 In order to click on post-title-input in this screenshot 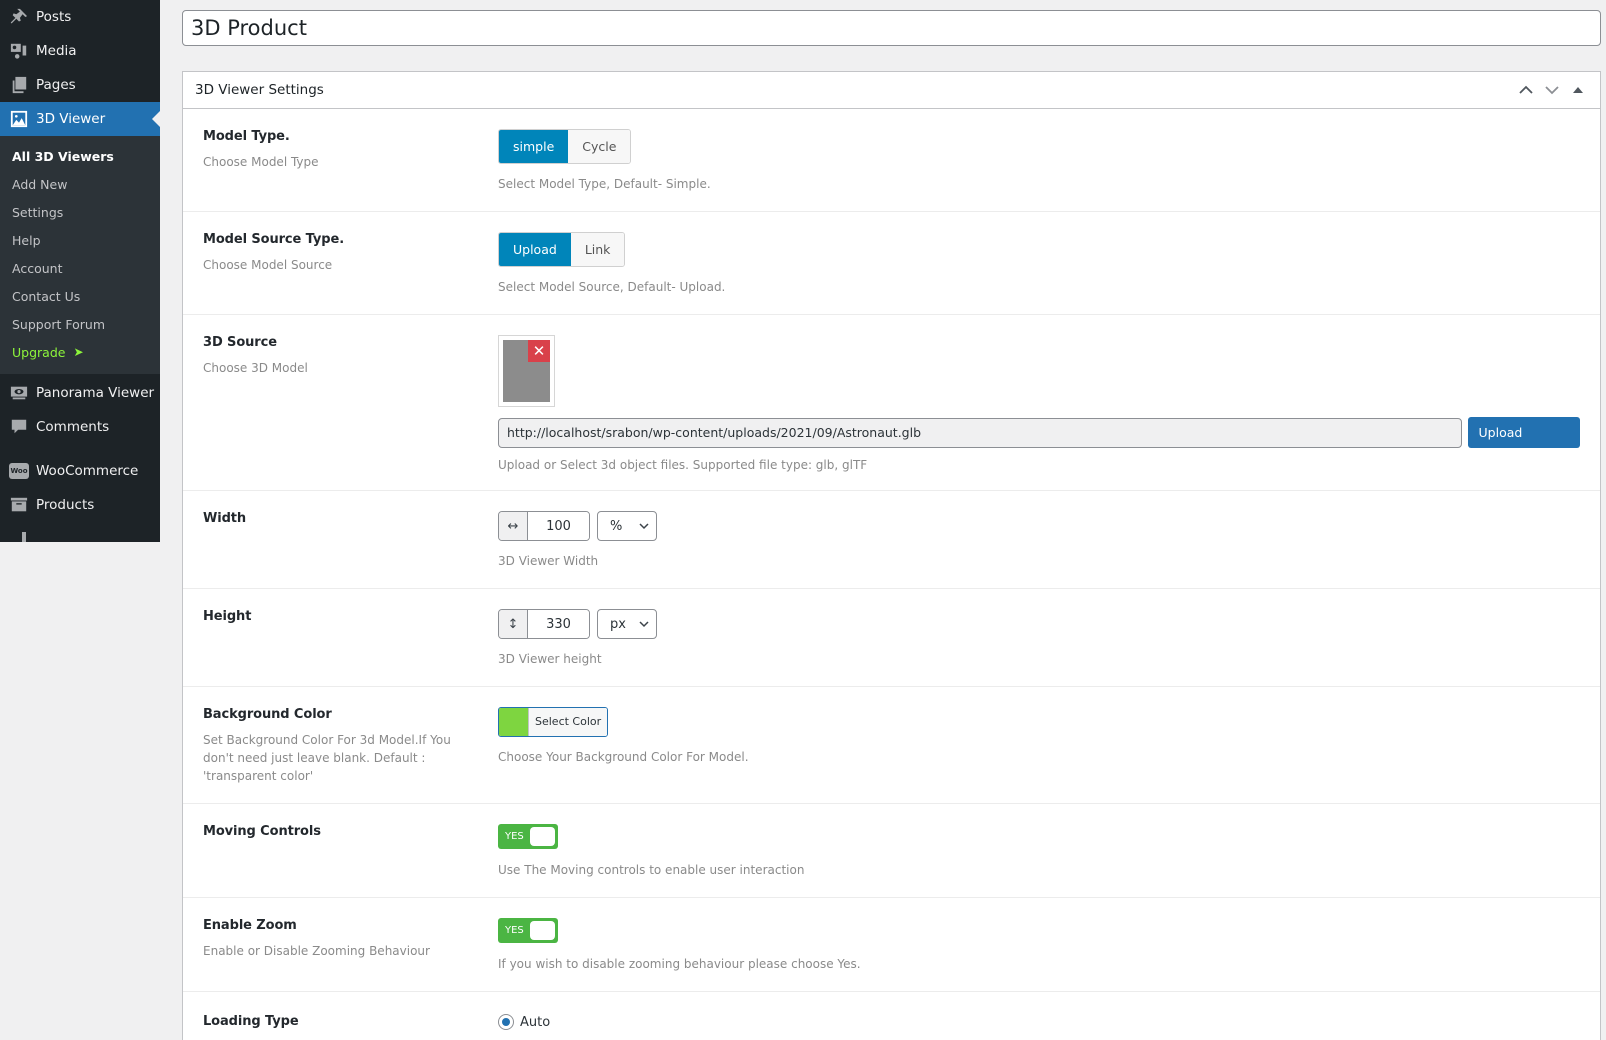, I will do `click(891, 28)`.